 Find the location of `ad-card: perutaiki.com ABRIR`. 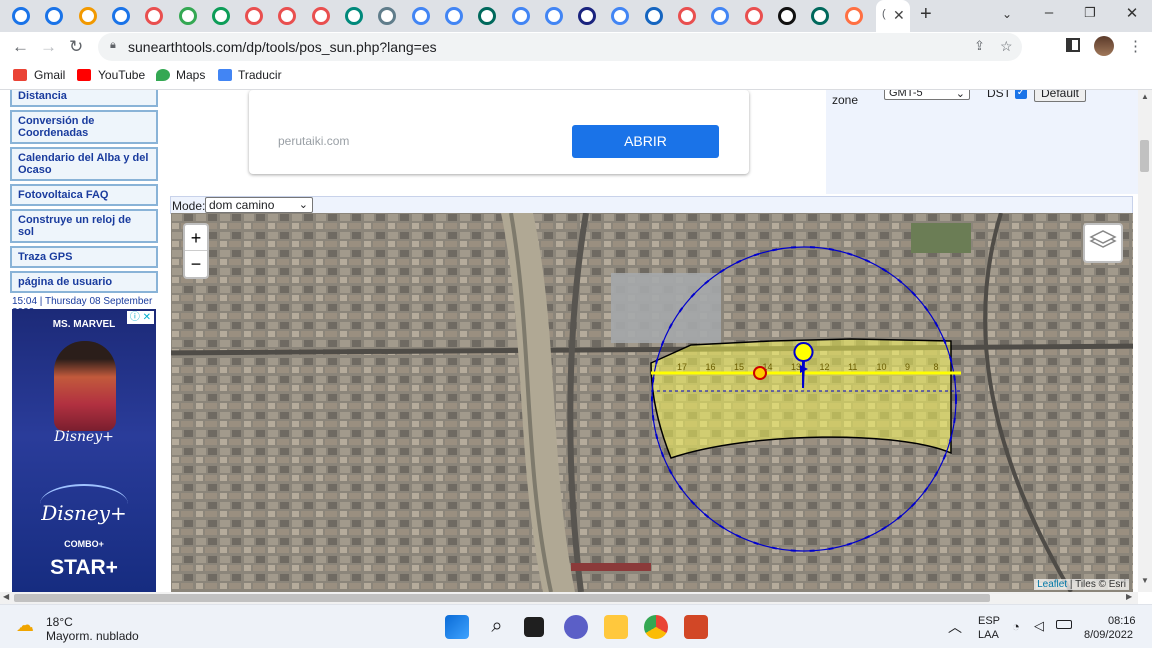

ad-card: perutaiki.com ABRIR is located at coordinates (499, 132).